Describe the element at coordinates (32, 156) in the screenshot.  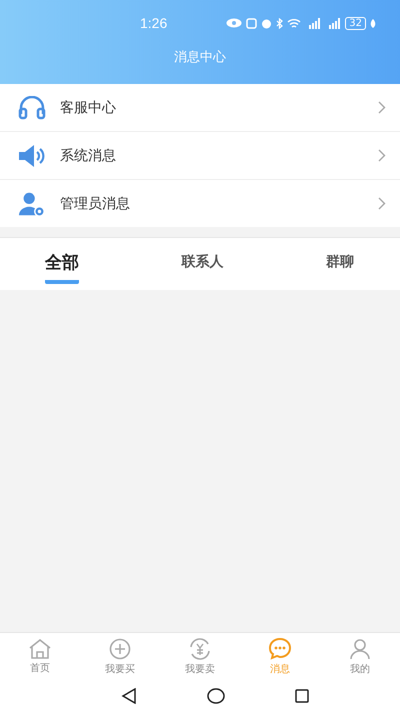
I see `speaker-icon` at that location.